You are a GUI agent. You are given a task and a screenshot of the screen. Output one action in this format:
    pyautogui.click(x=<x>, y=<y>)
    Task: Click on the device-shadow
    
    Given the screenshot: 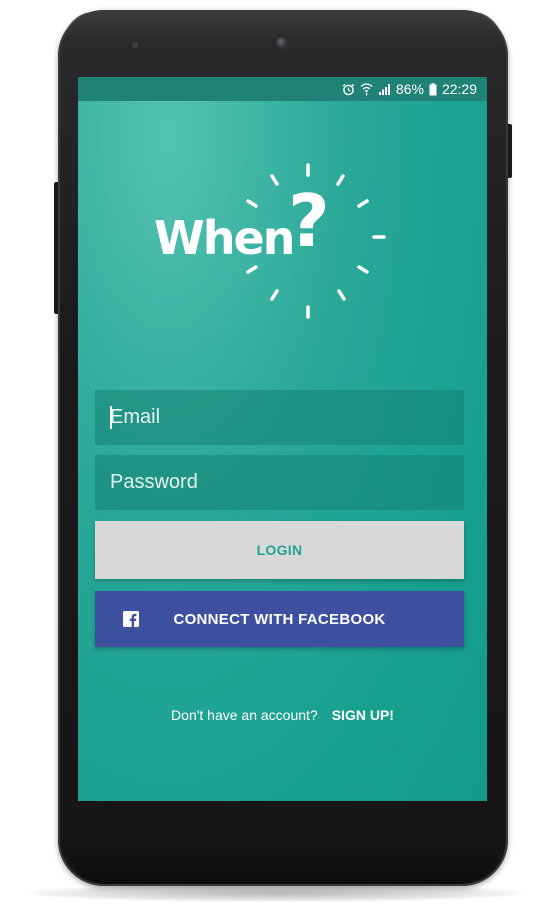 What is the action you would take?
    pyautogui.click(x=276, y=893)
    